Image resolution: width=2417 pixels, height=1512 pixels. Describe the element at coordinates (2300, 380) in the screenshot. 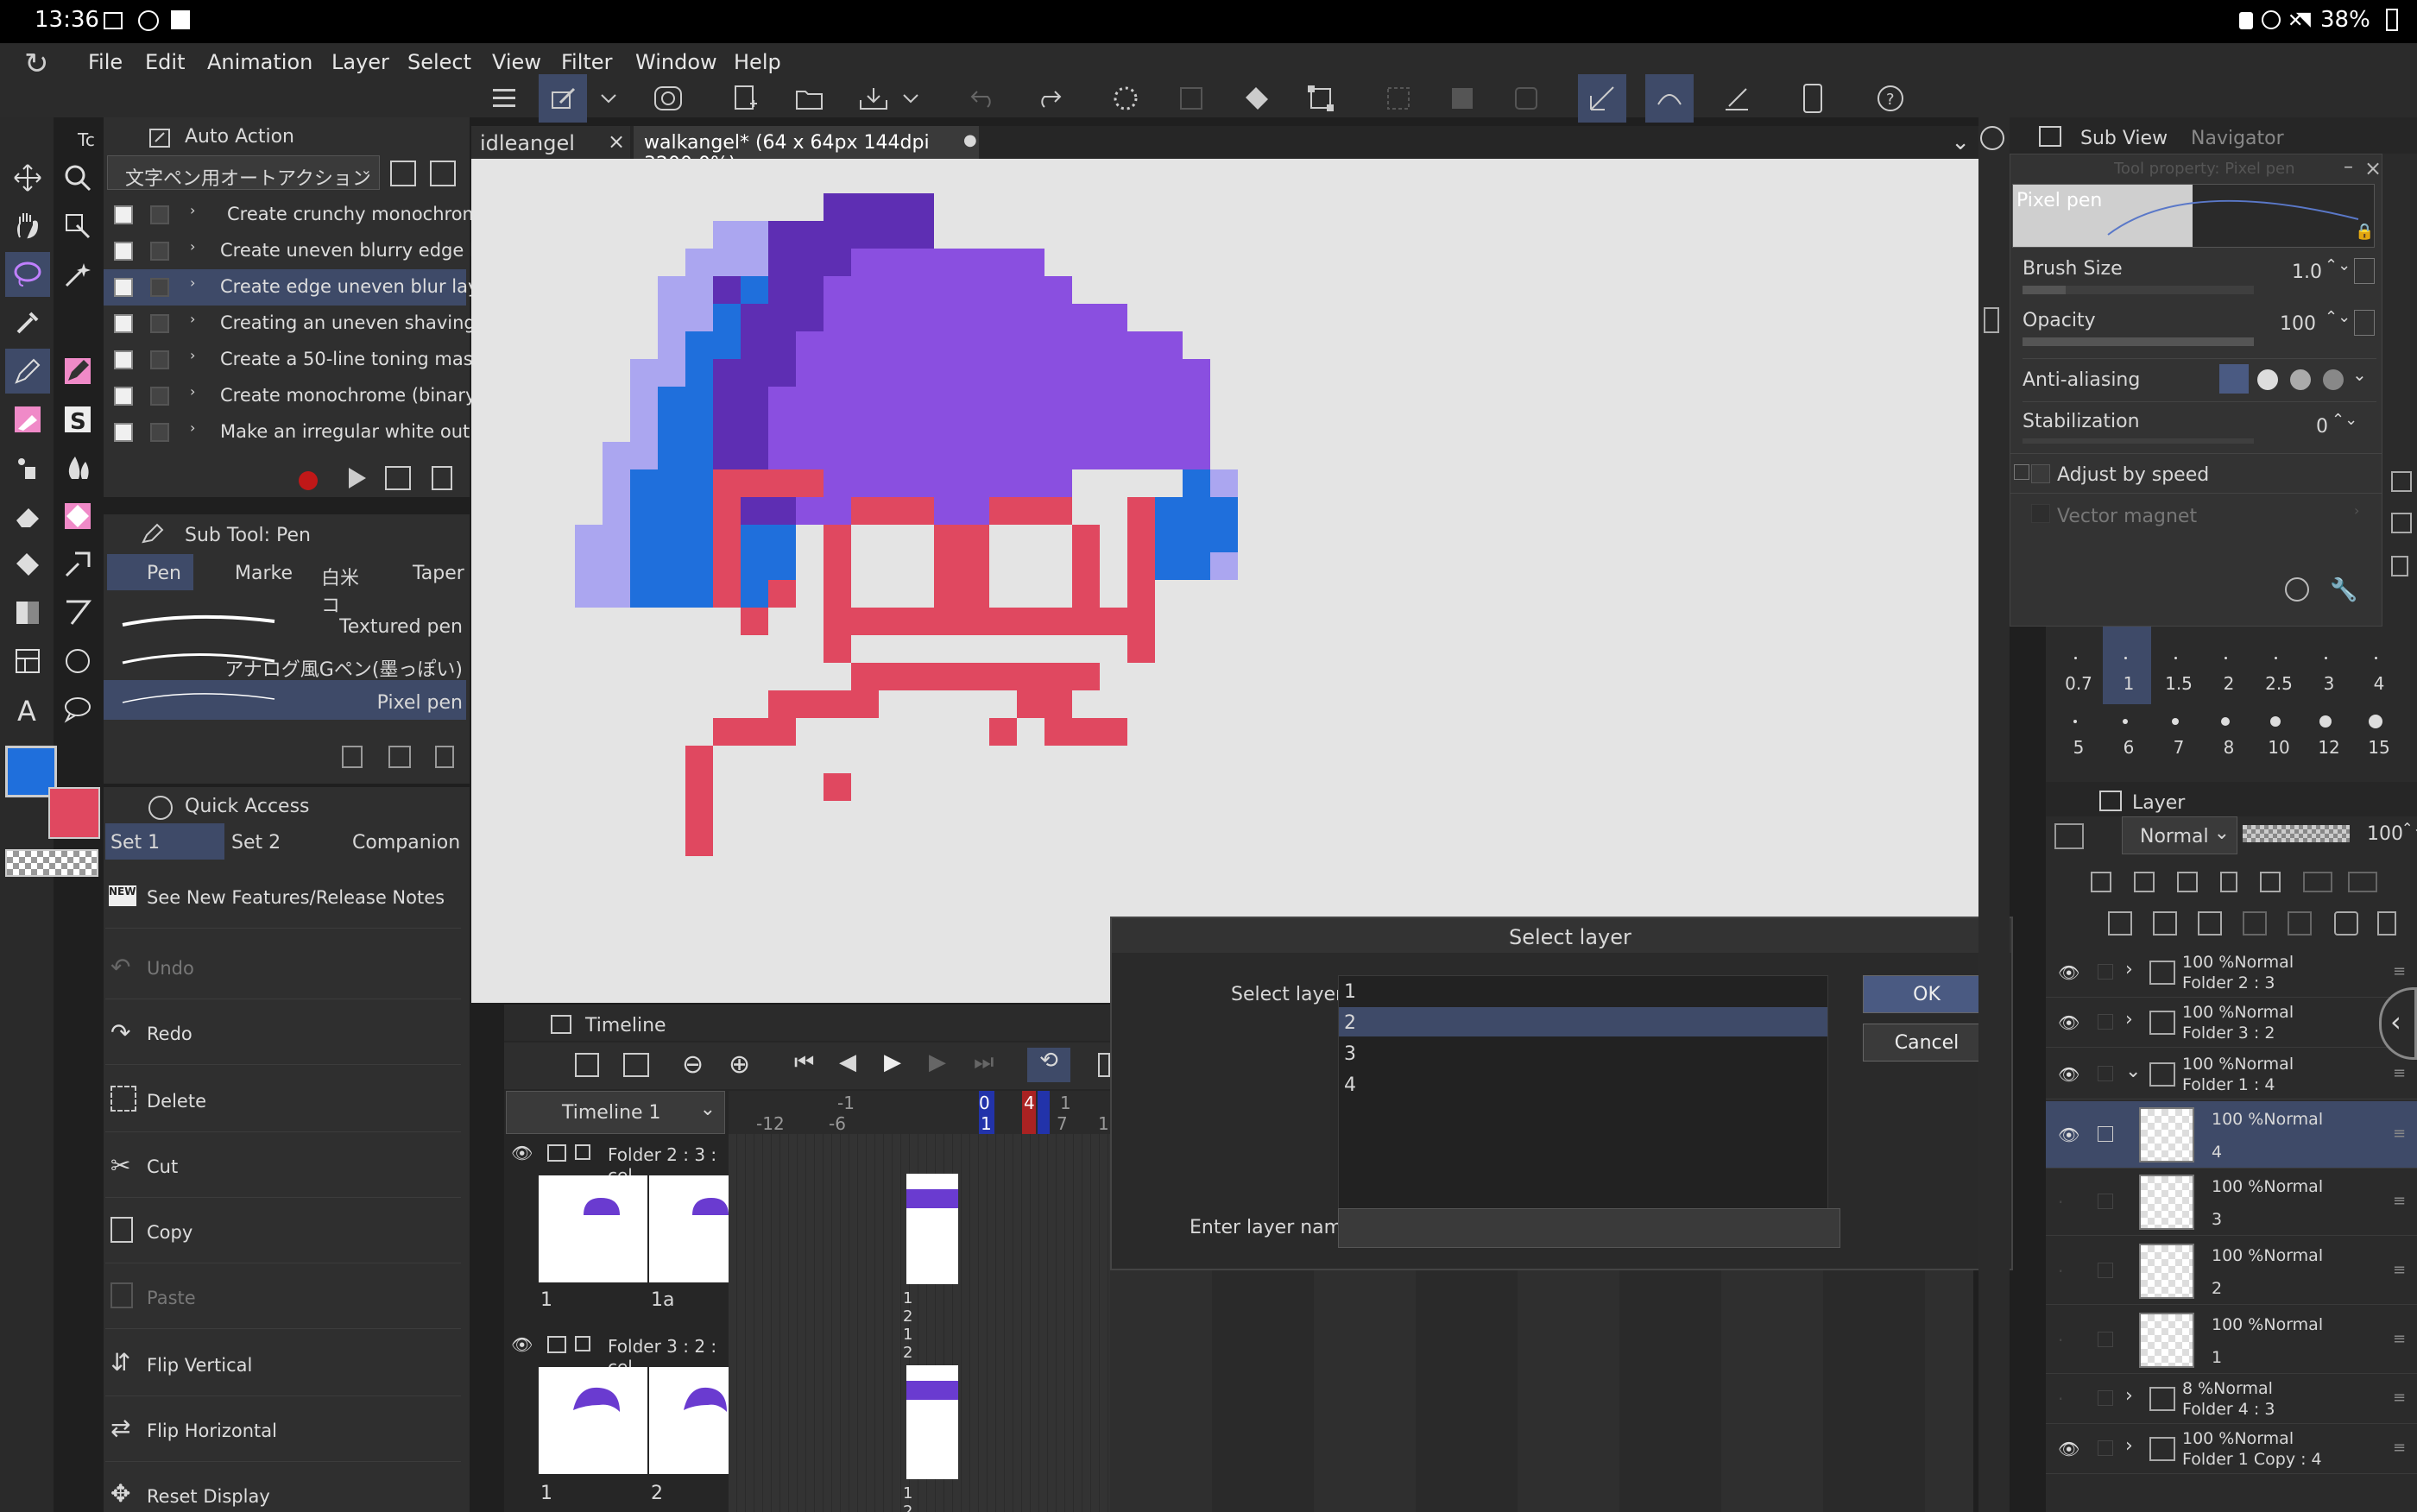

I see `anti-aliasing-medium-icon` at that location.